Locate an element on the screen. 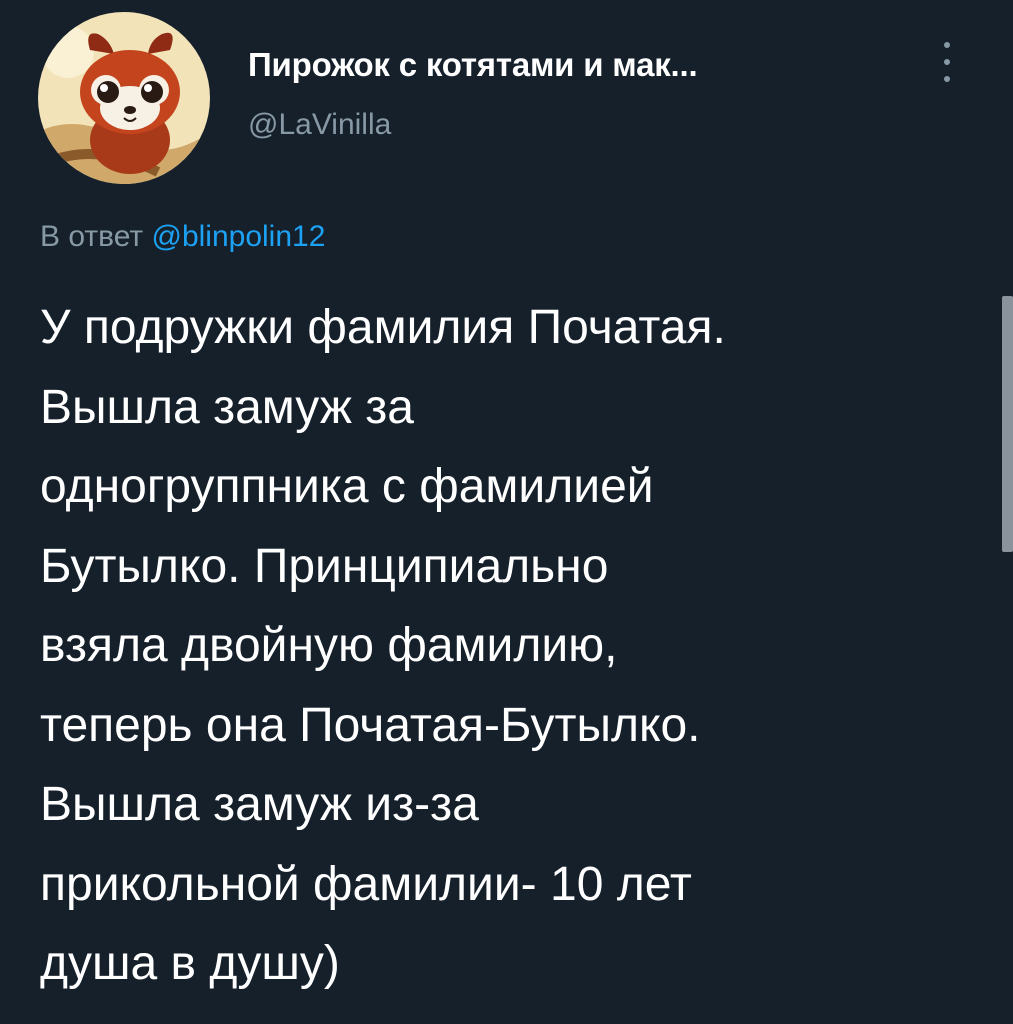 The image size is (1013, 1024). tweet-text-line: взяла двойную фамилию, is located at coordinates (329, 645).